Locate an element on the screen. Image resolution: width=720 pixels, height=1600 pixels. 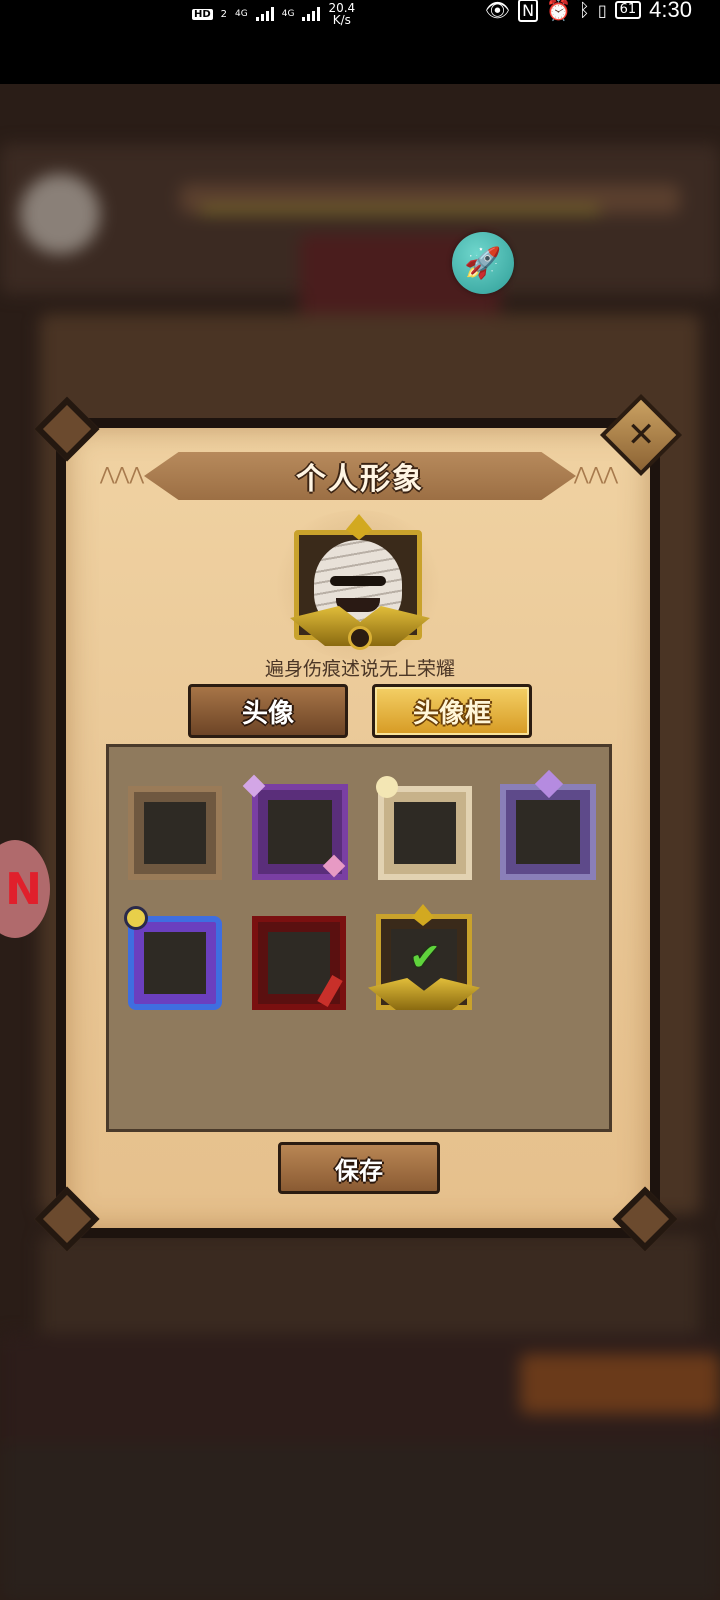
selected-check-icon: ✔ is located at coordinates (425, 957).